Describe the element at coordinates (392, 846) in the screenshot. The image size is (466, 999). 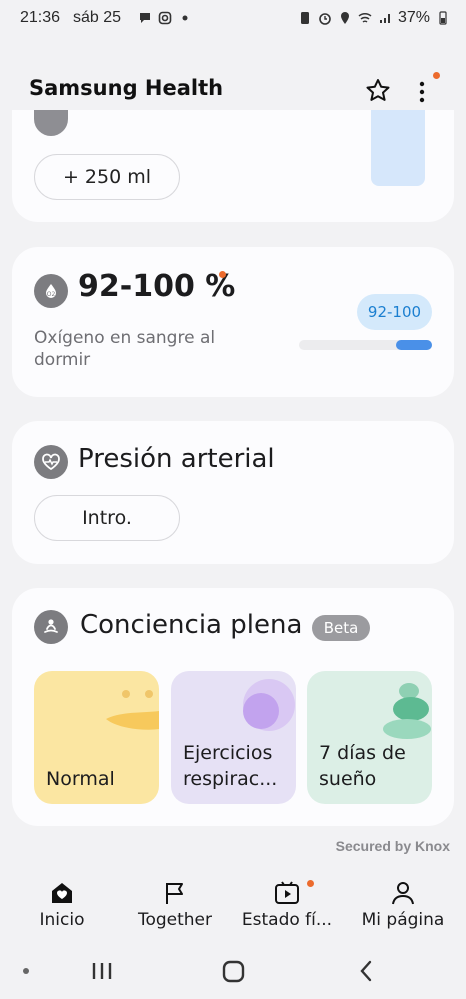
I see `secured-by-knox-label: Secured by Knox` at that location.